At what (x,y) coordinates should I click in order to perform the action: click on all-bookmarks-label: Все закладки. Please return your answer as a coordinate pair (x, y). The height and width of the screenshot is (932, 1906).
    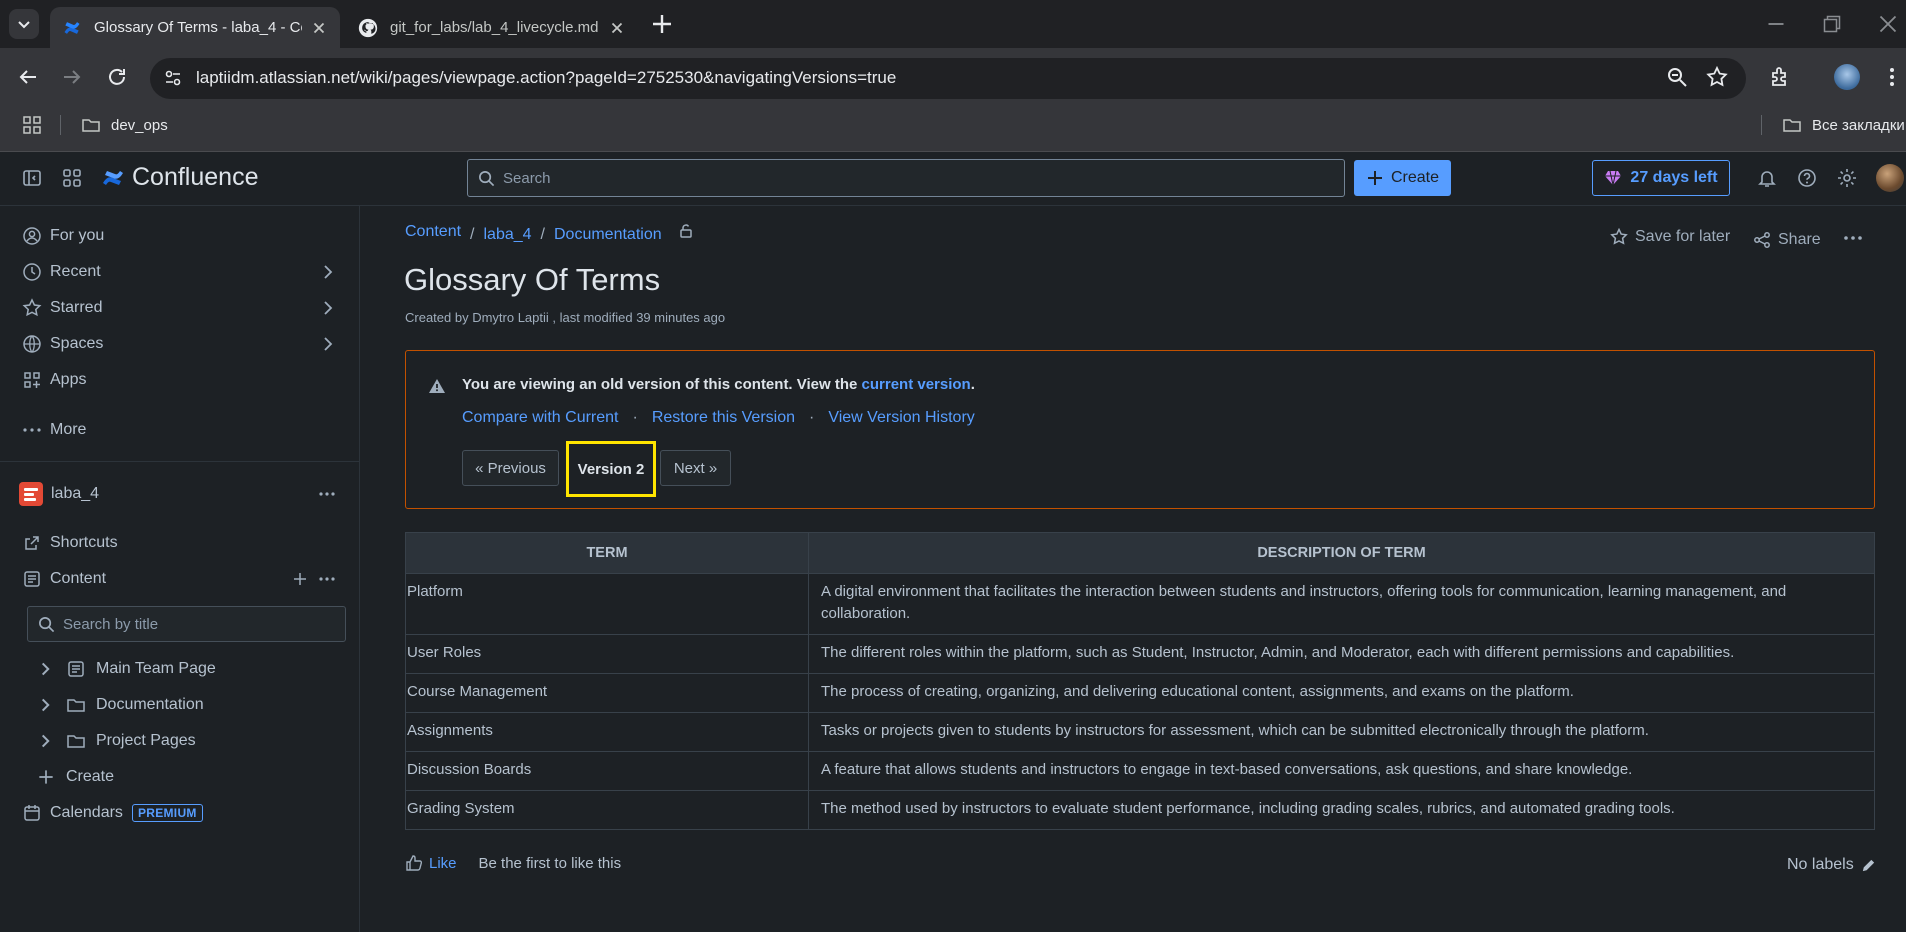
    Looking at the image, I should click on (1858, 125).